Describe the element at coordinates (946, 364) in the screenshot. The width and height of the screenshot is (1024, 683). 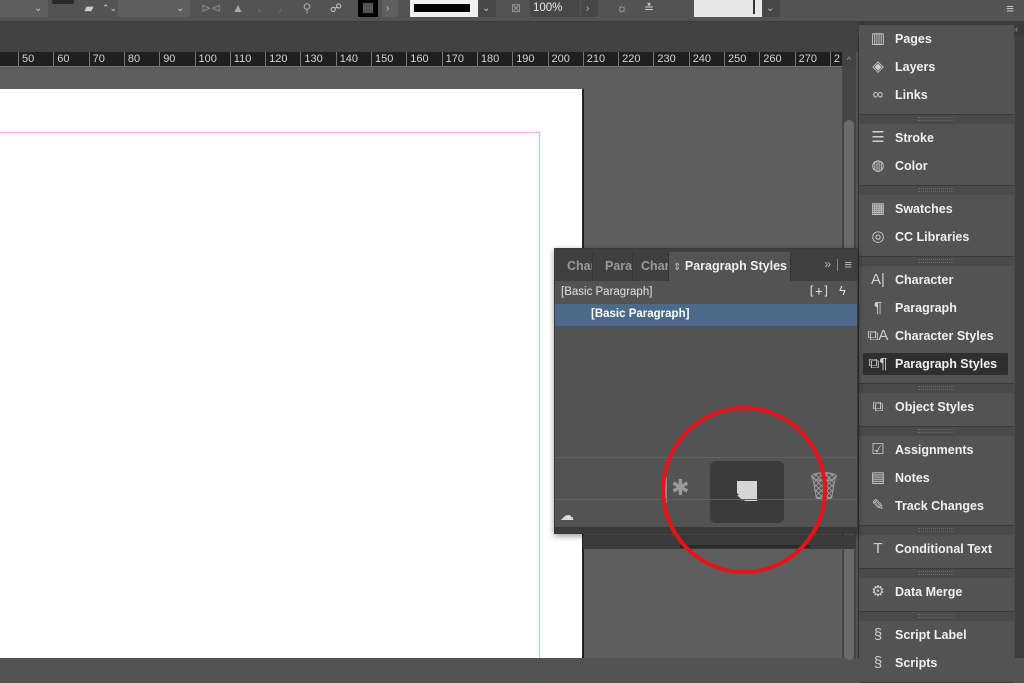
I see `dock-item-label: Paragraph Styles` at that location.